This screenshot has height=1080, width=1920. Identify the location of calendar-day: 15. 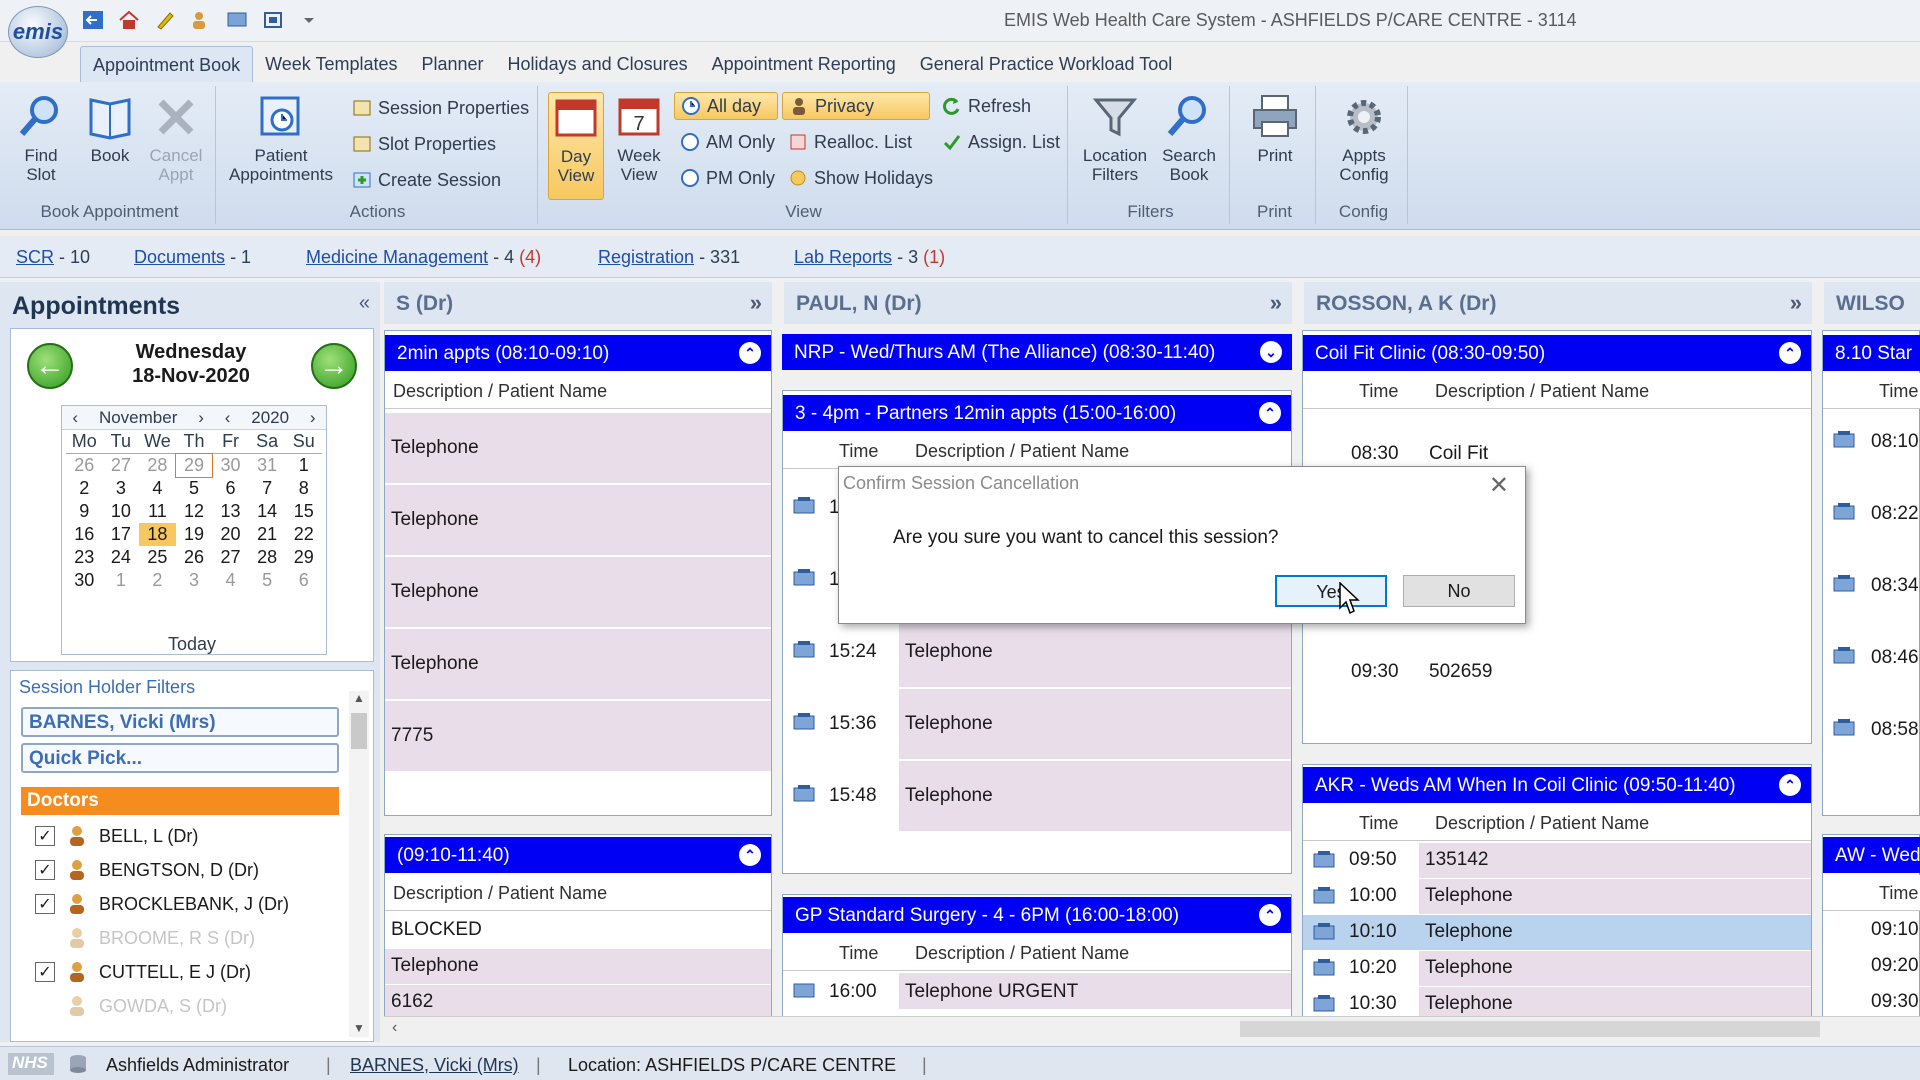
(303, 511).